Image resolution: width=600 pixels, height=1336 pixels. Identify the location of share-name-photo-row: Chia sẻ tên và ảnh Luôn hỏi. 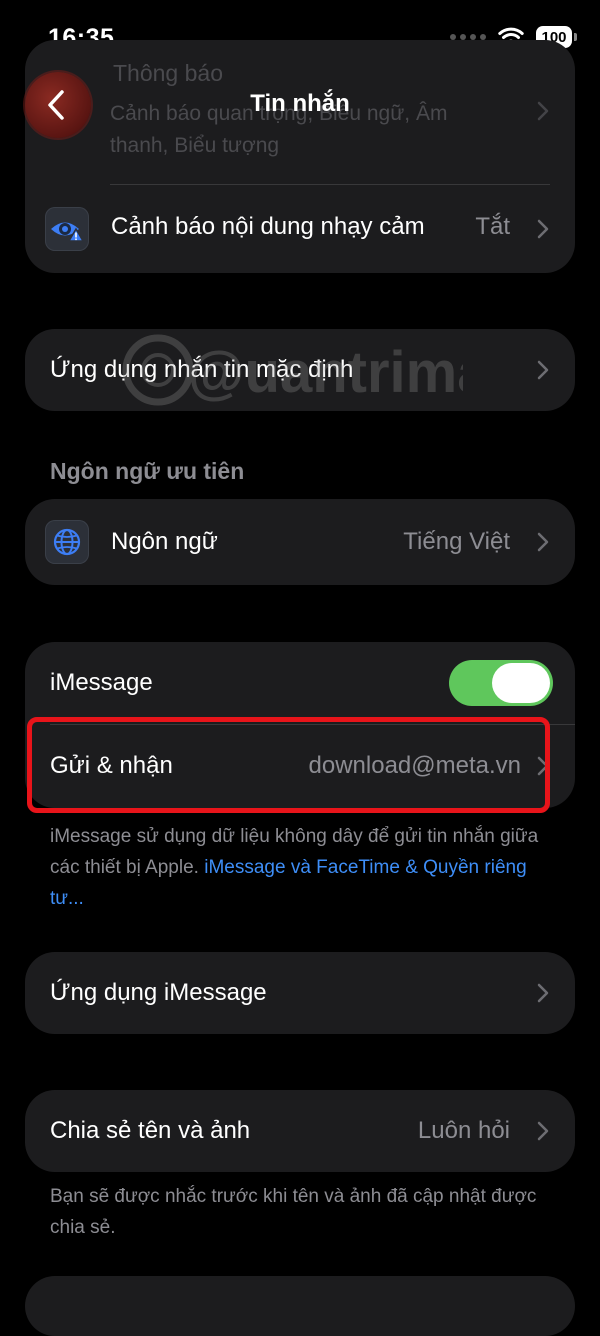
(300, 1131).